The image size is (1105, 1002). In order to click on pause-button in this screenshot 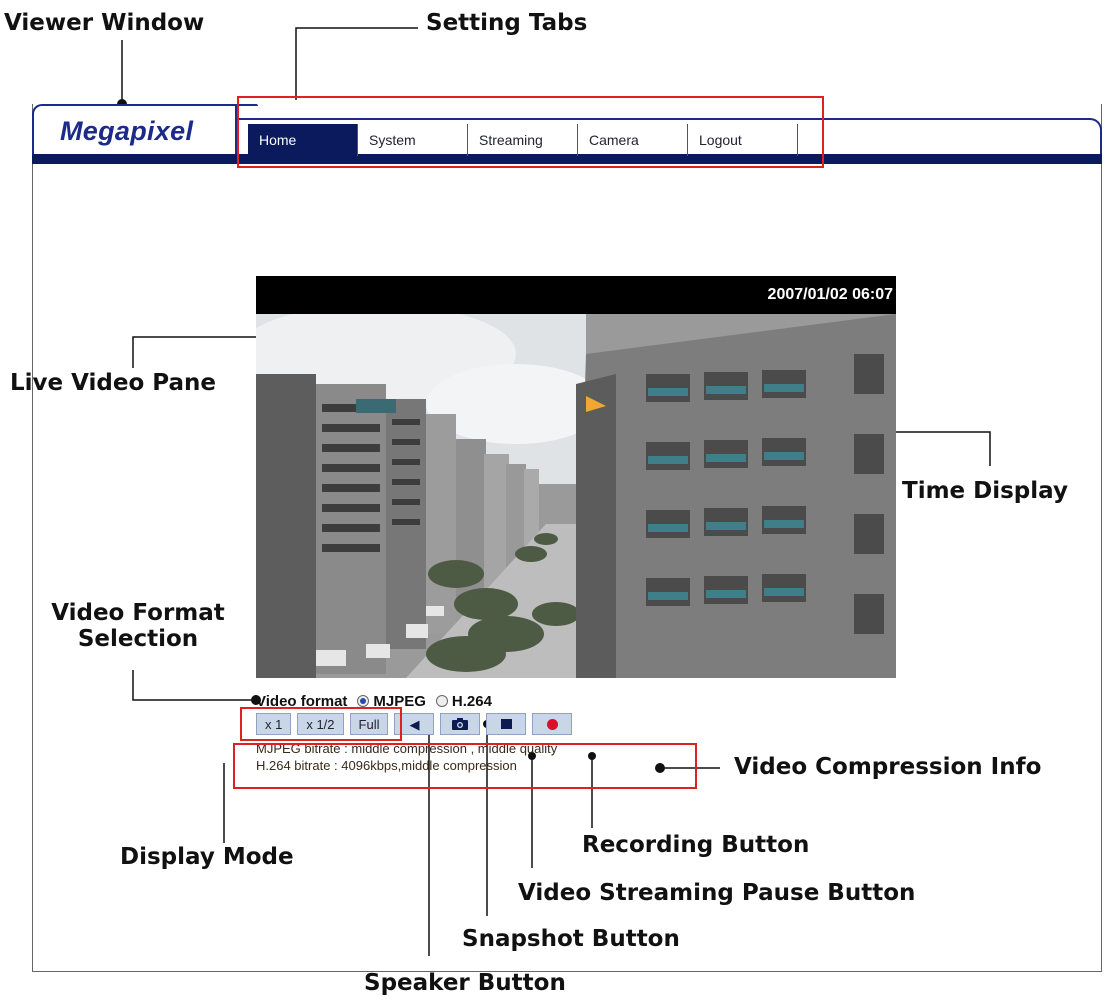, I will do `click(506, 724)`.